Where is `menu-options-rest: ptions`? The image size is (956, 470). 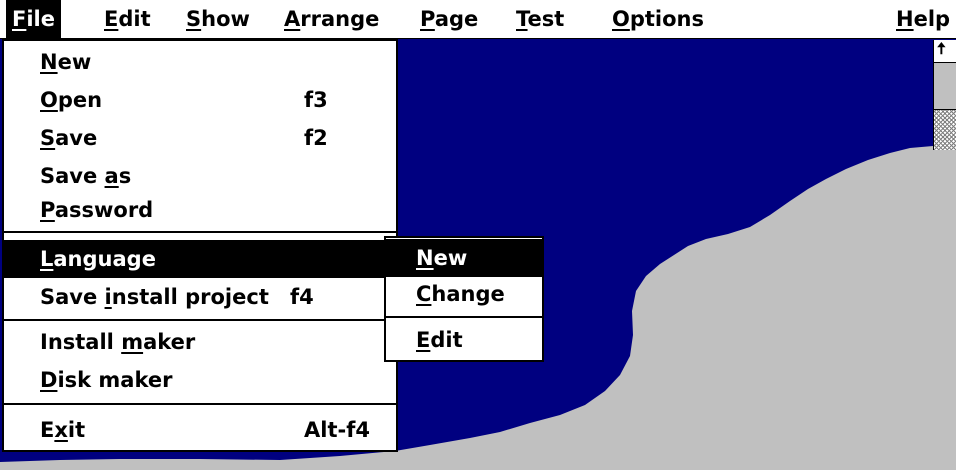 menu-options-rest: ptions is located at coordinates (667, 19).